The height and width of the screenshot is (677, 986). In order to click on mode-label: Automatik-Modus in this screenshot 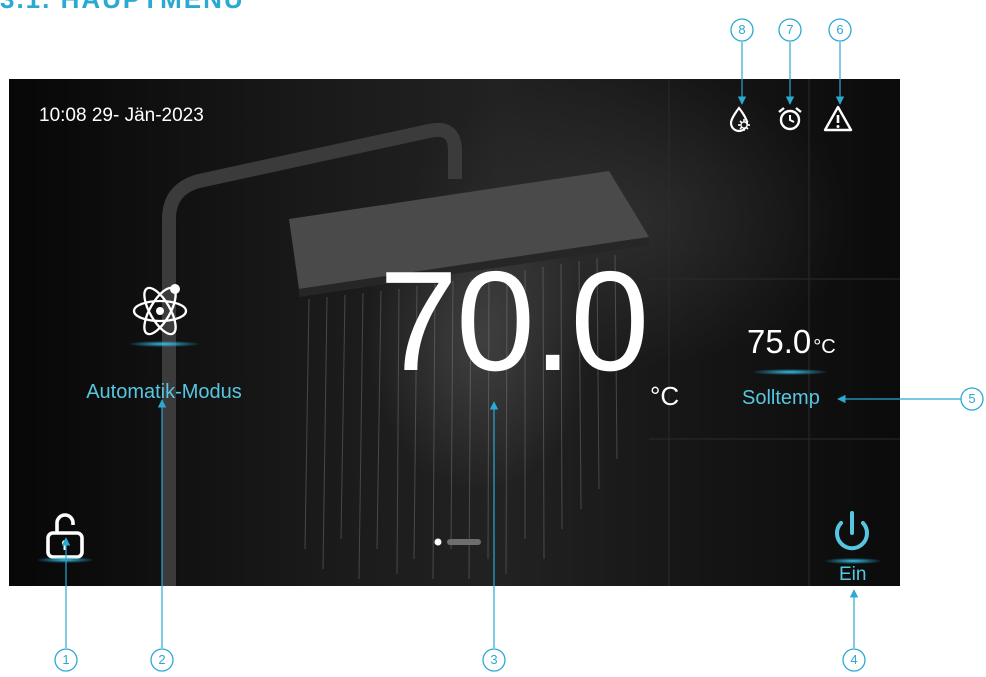, I will do `click(164, 392)`.